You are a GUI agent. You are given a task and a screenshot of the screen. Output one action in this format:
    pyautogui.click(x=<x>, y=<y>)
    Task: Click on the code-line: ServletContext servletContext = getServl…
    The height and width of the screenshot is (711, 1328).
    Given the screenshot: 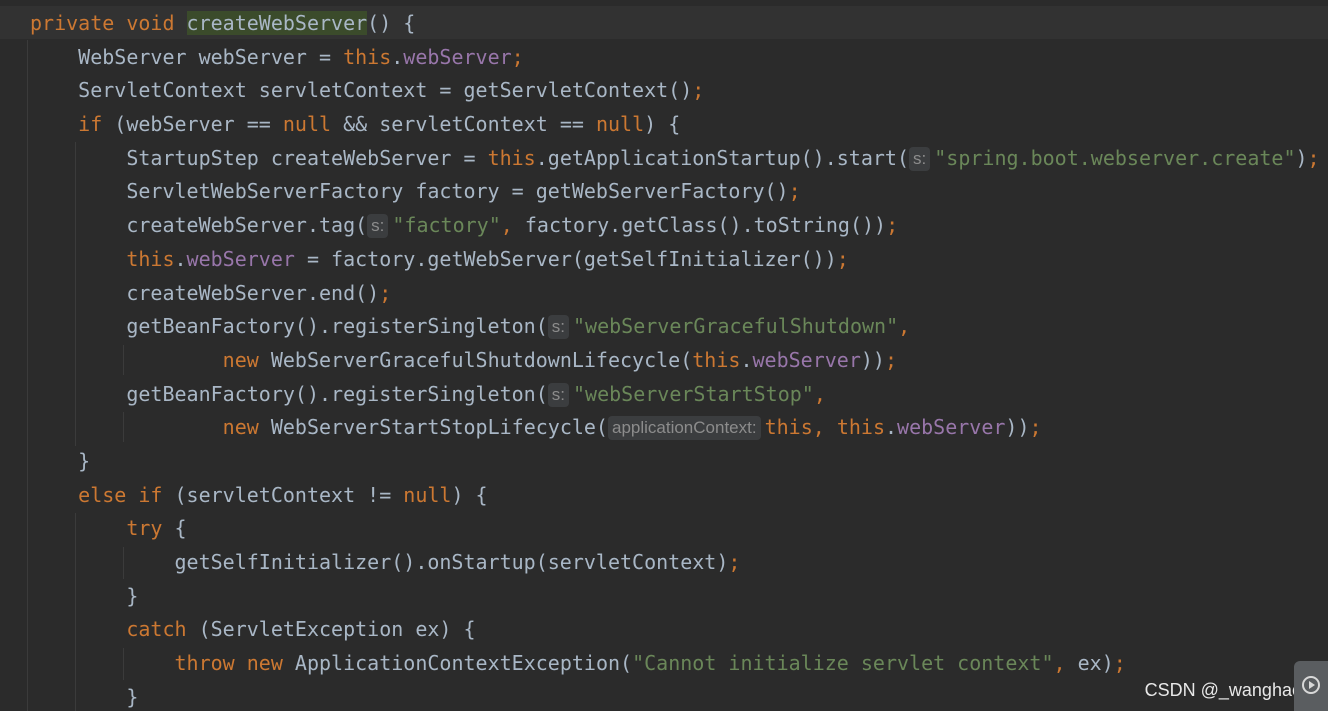 What is the action you would take?
    pyautogui.click(x=675, y=91)
    